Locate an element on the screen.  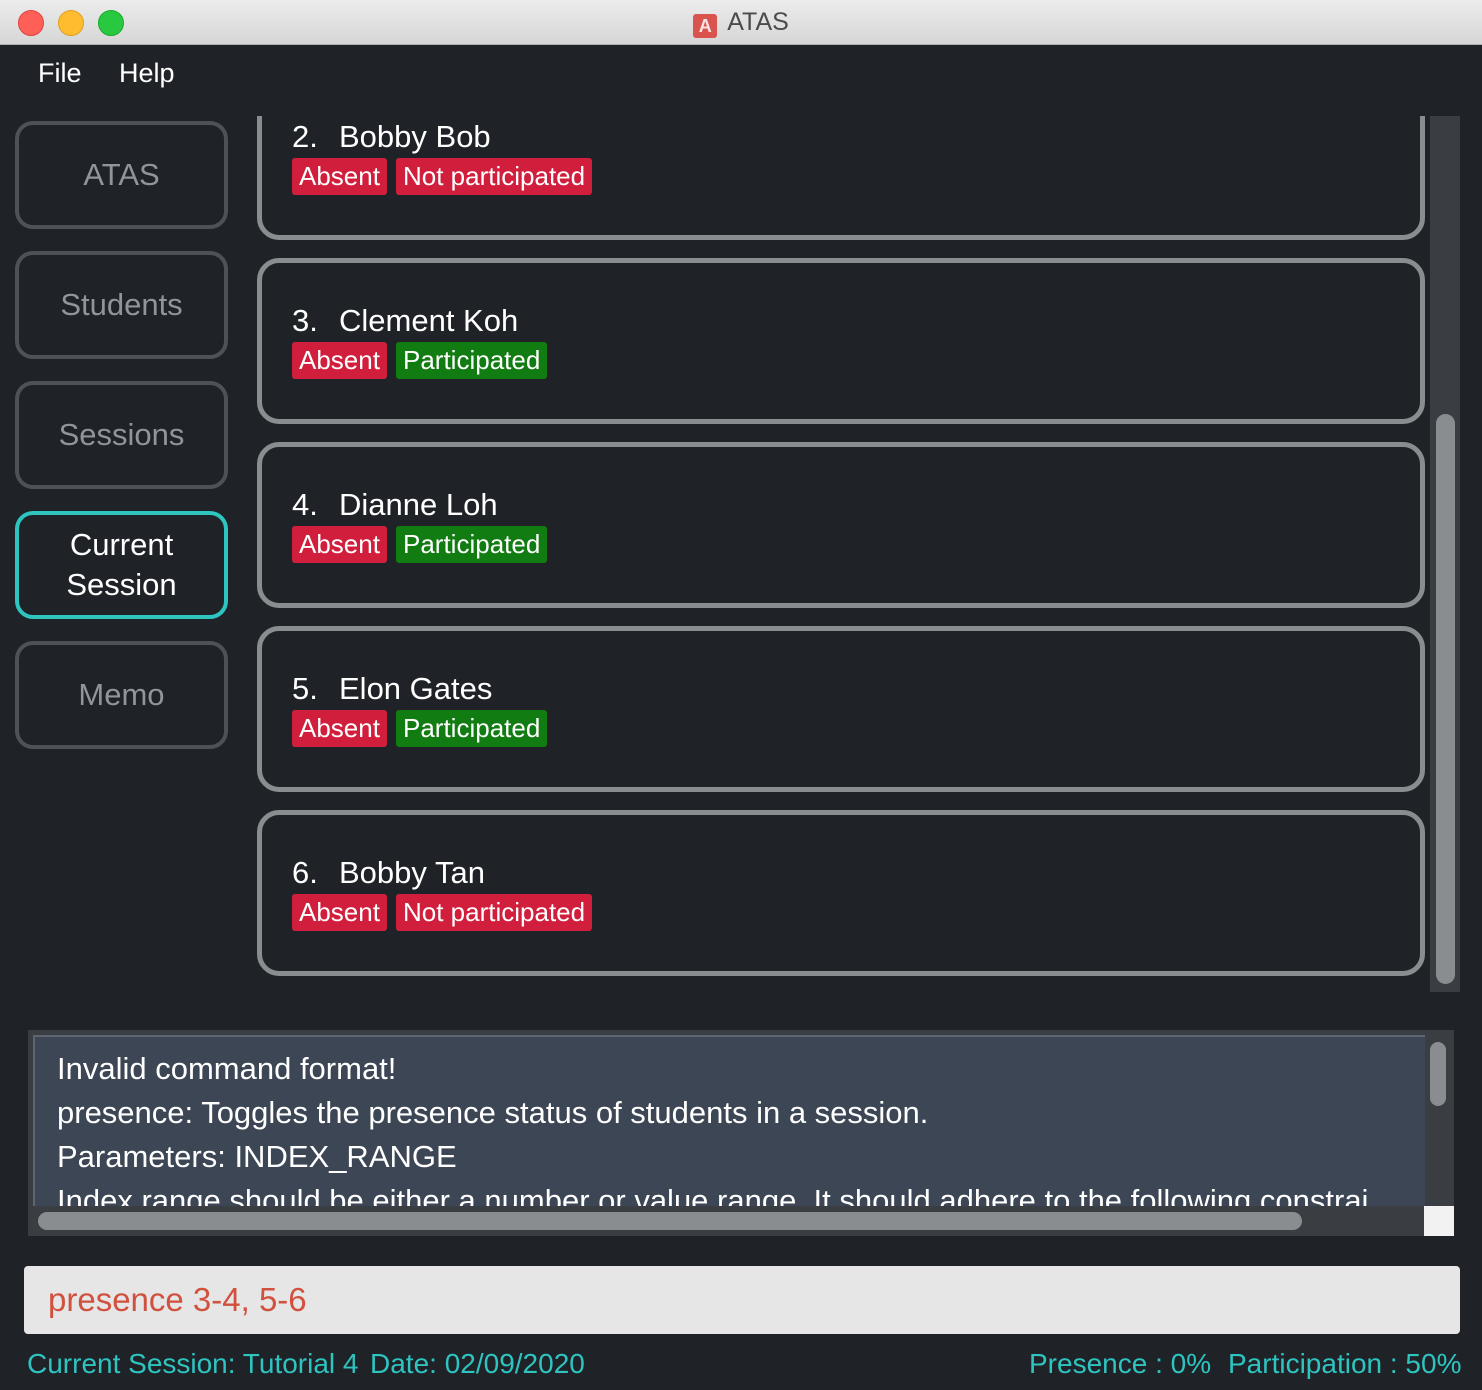
student-index: 2. is located at coordinates (305, 136).